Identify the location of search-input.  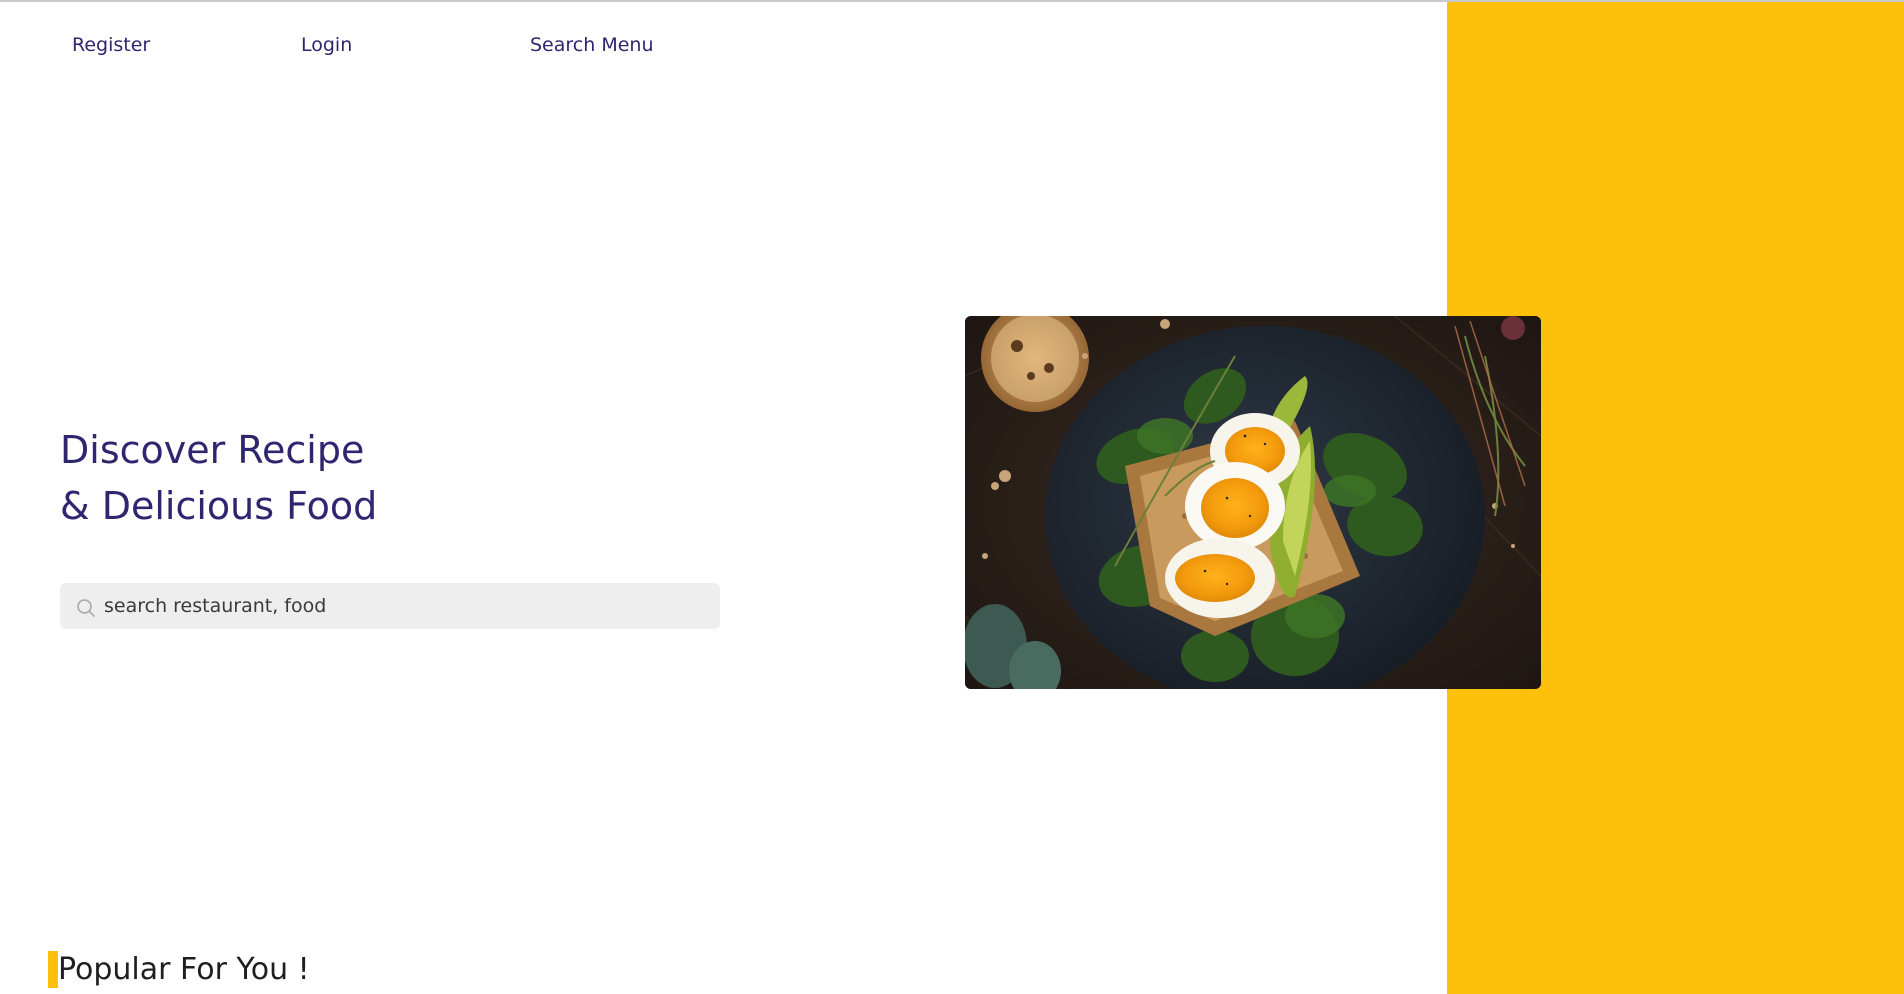
(404, 606).